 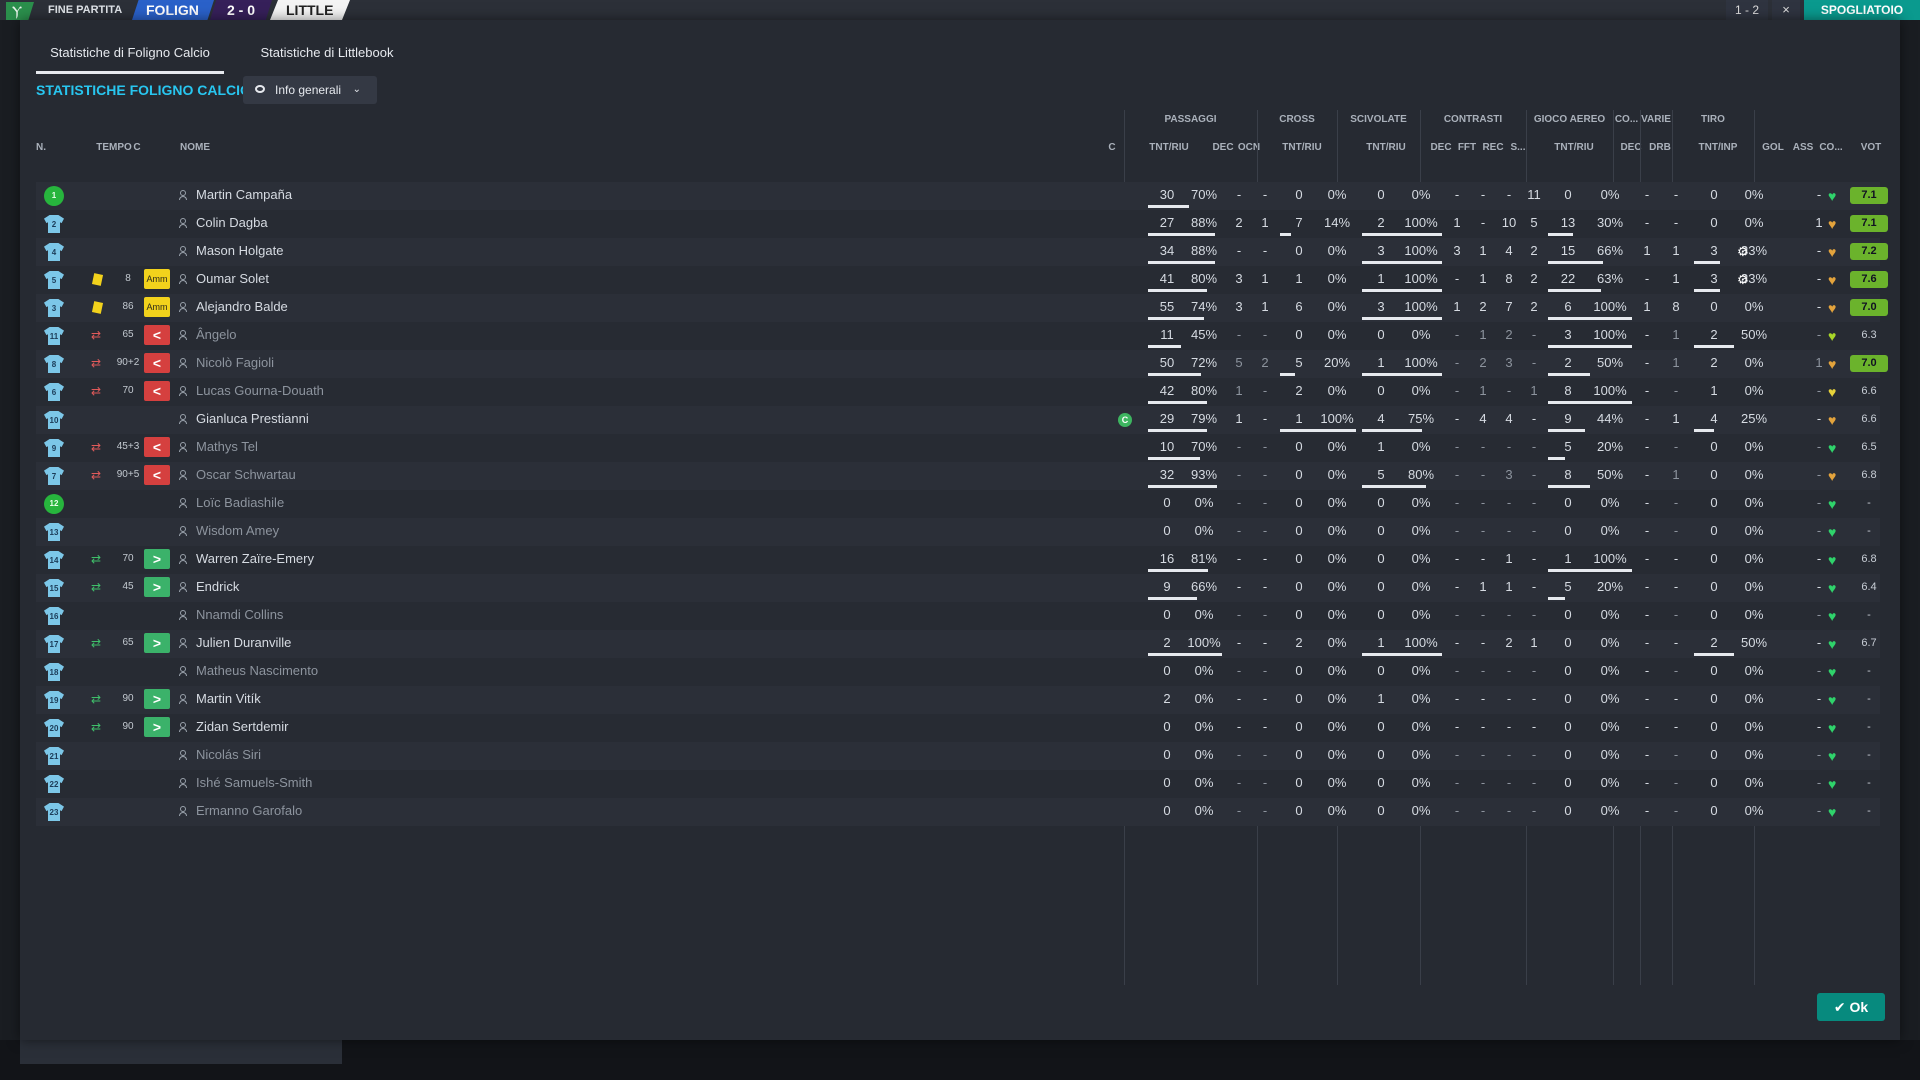 I want to click on shots-on-target-pct: 0%, so click(x=1754, y=474).